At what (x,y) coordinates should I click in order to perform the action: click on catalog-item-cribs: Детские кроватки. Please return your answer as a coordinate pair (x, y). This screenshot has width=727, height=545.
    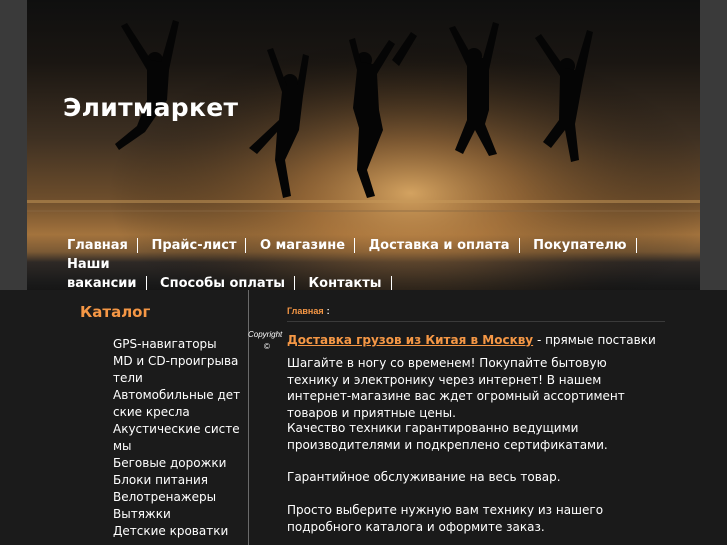
    Looking at the image, I should click on (179, 531).